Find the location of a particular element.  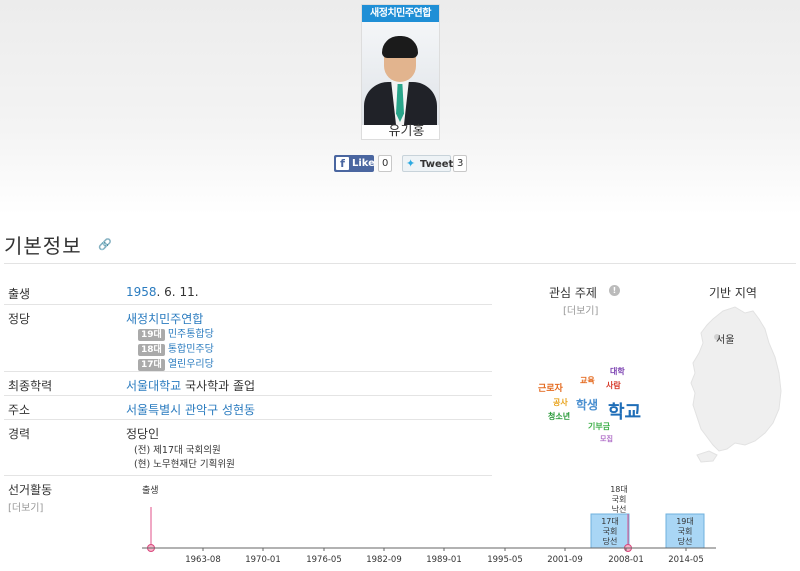

facebook-like-button: f Like is located at coordinates (354, 163).